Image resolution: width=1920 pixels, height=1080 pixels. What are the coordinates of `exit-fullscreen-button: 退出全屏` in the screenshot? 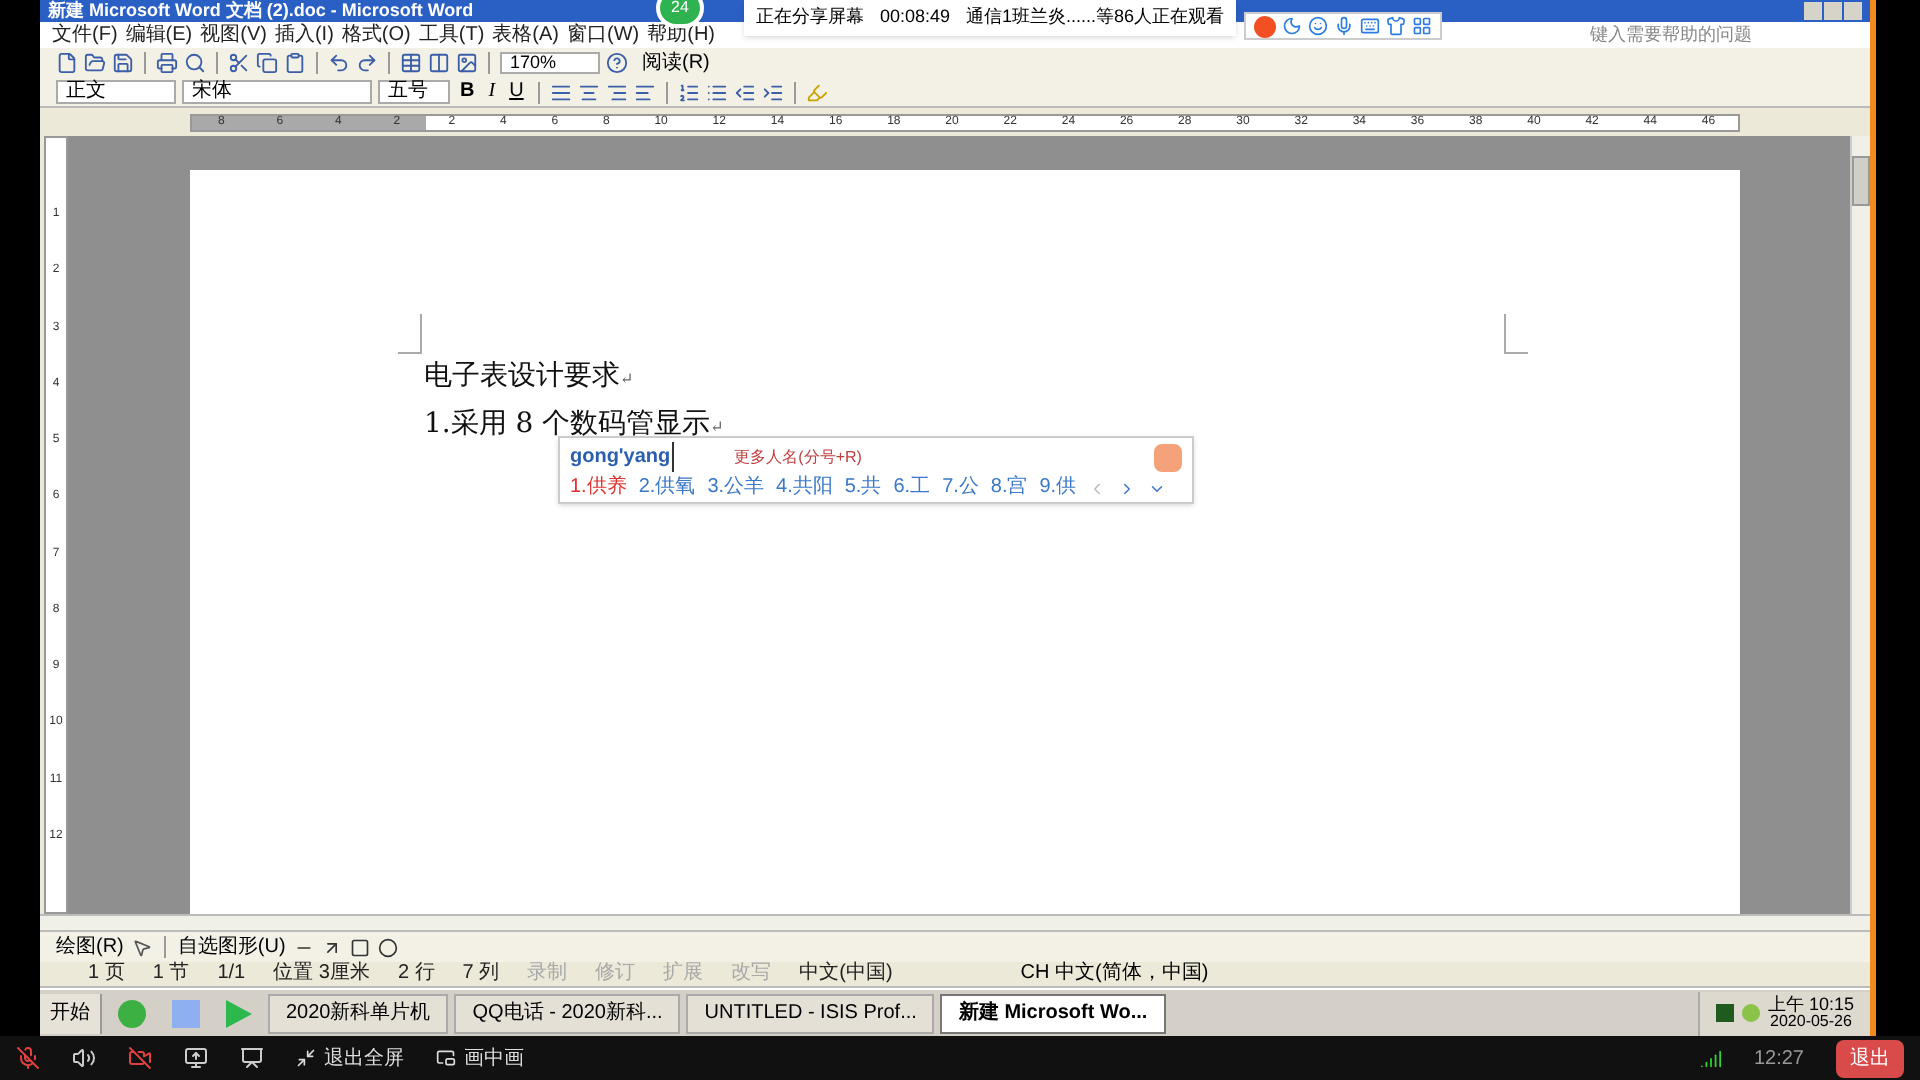 It's located at (350, 1058).